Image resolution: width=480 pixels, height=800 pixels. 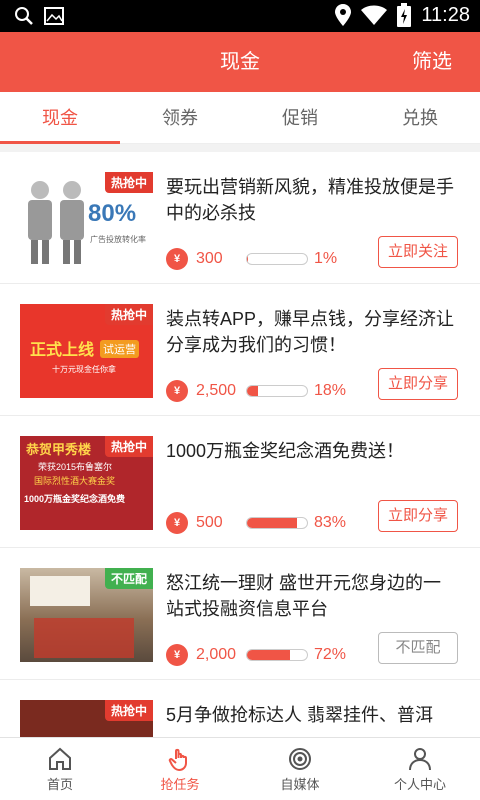 I want to click on task-title: 装点转APP，赚早点钱，分享经济让分享成为我们的习惯！, so click(x=312, y=332).